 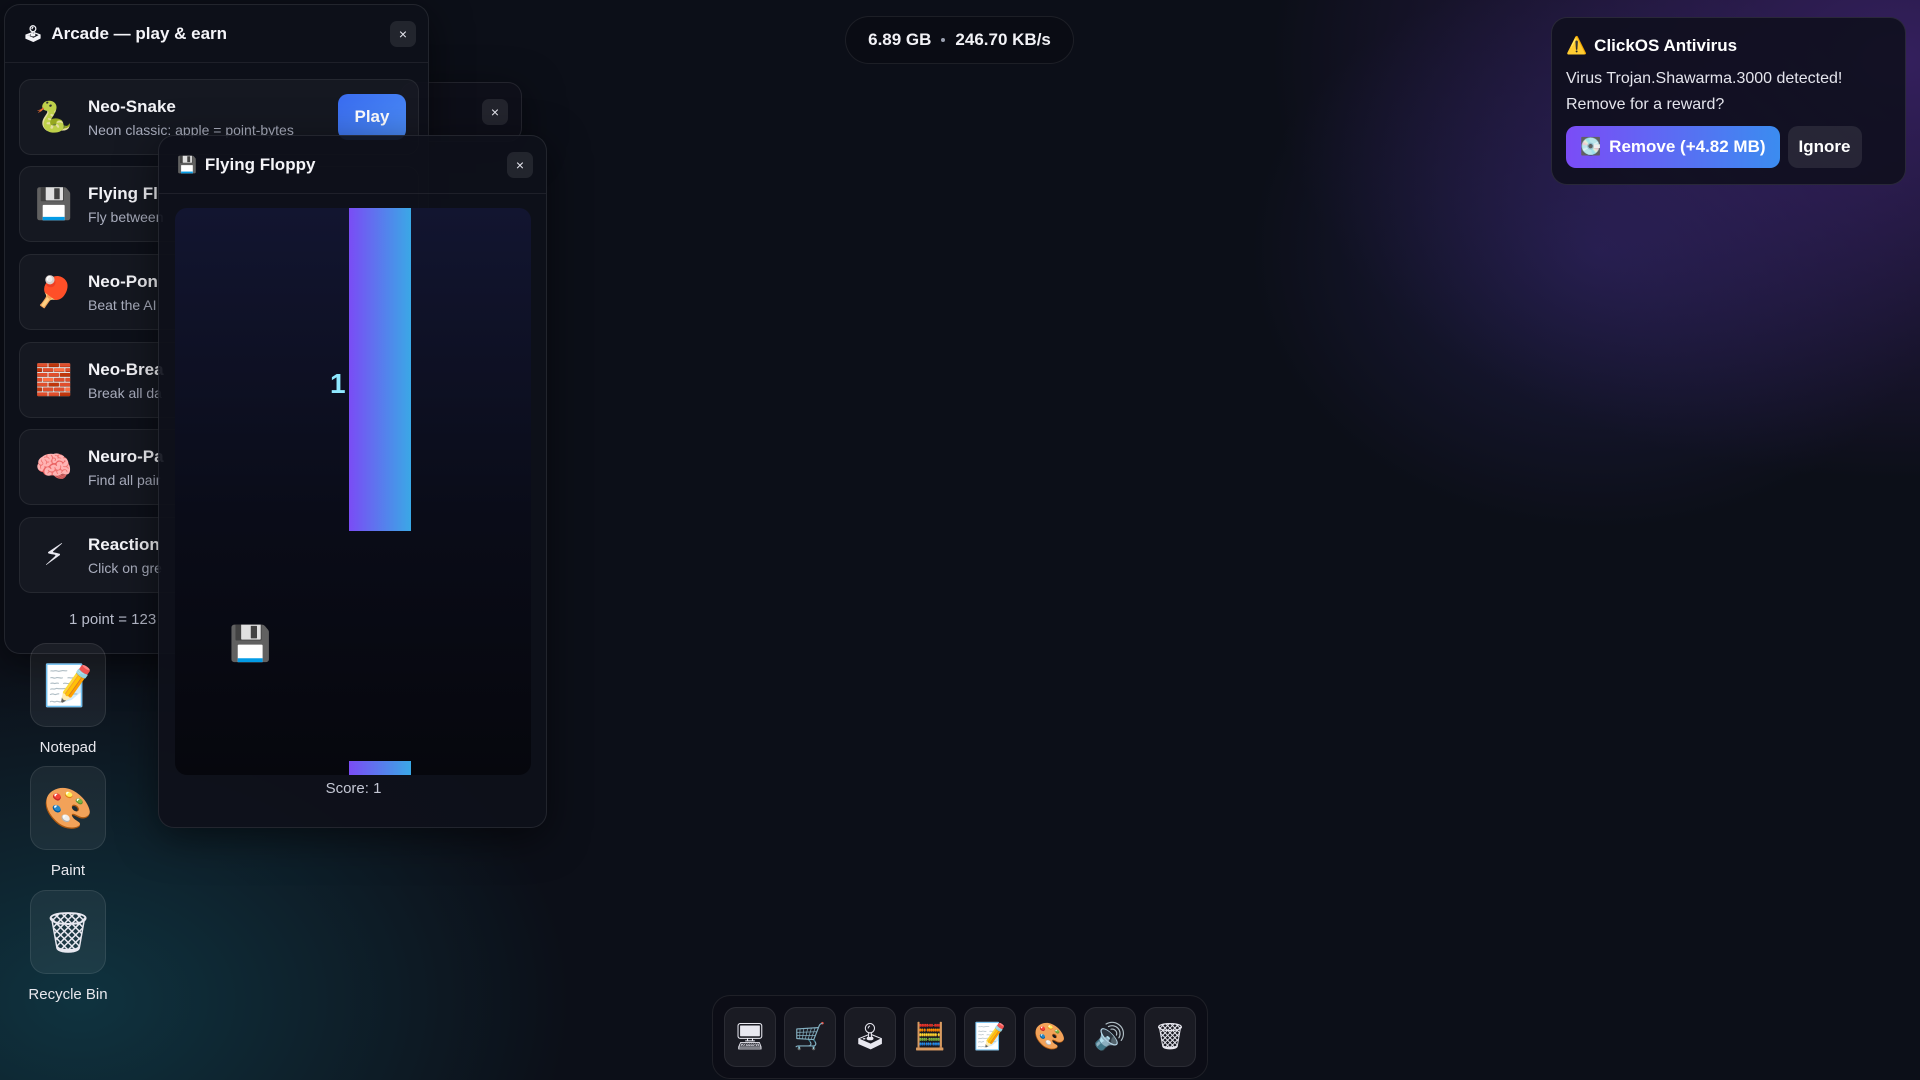 I want to click on joystick-icon: 🕹, so click(x=33, y=33).